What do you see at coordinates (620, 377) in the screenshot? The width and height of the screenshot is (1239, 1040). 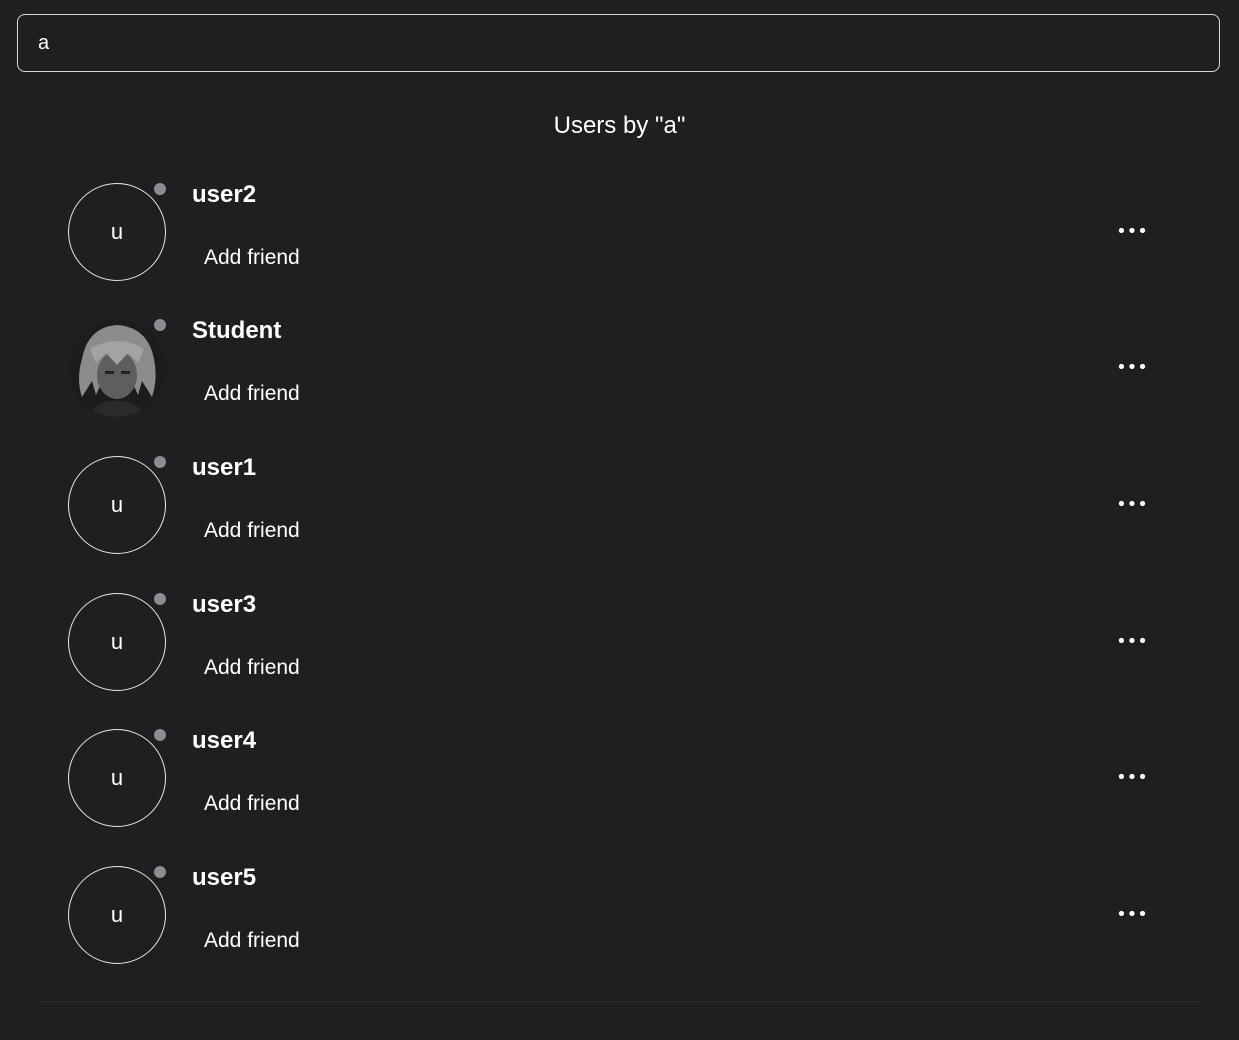 I see `user-row: Student Add friend •••` at bounding box center [620, 377].